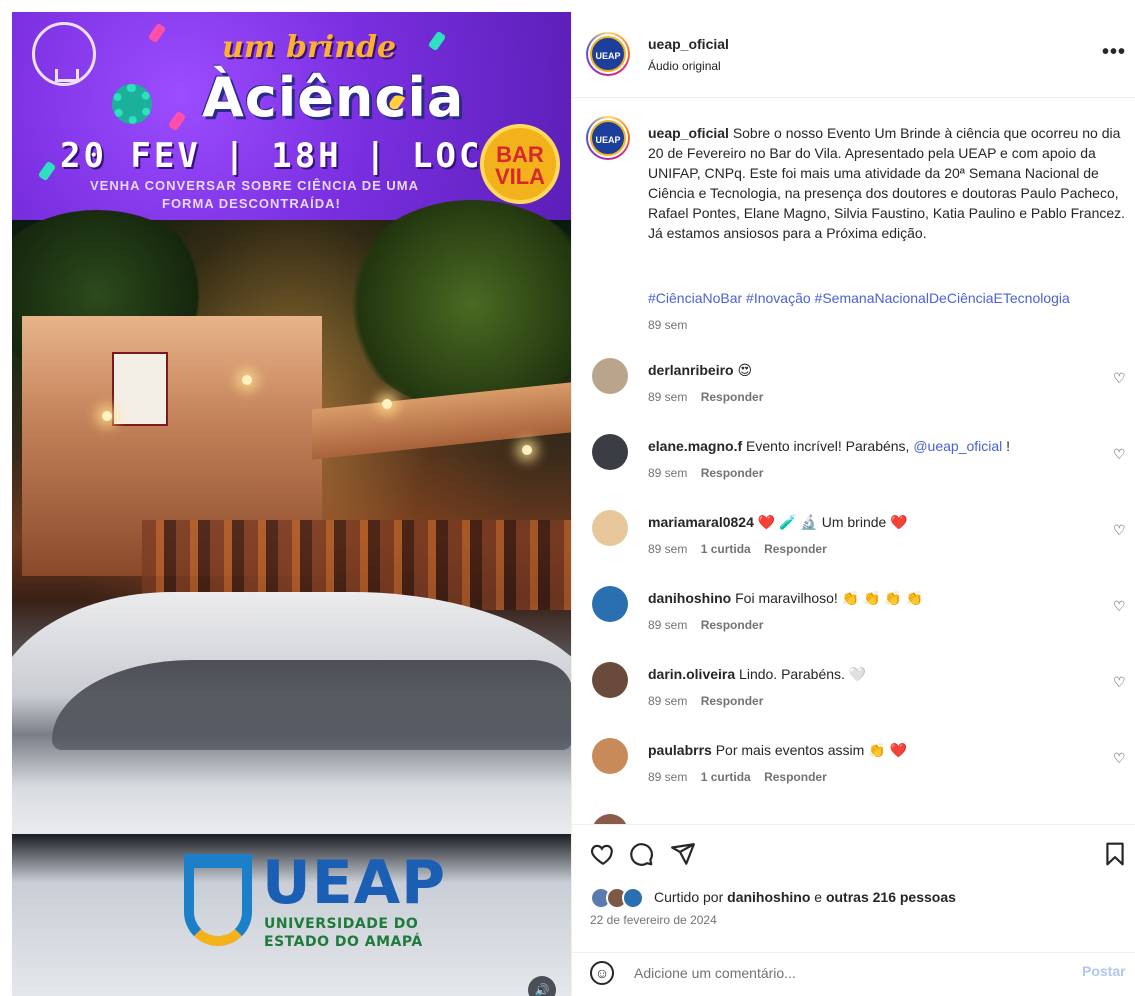  Describe the element at coordinates (832, 522) in the screenshot. I see `comment-text: ❤️ 🧪 🔬 Um brinde ❤️` at that location.